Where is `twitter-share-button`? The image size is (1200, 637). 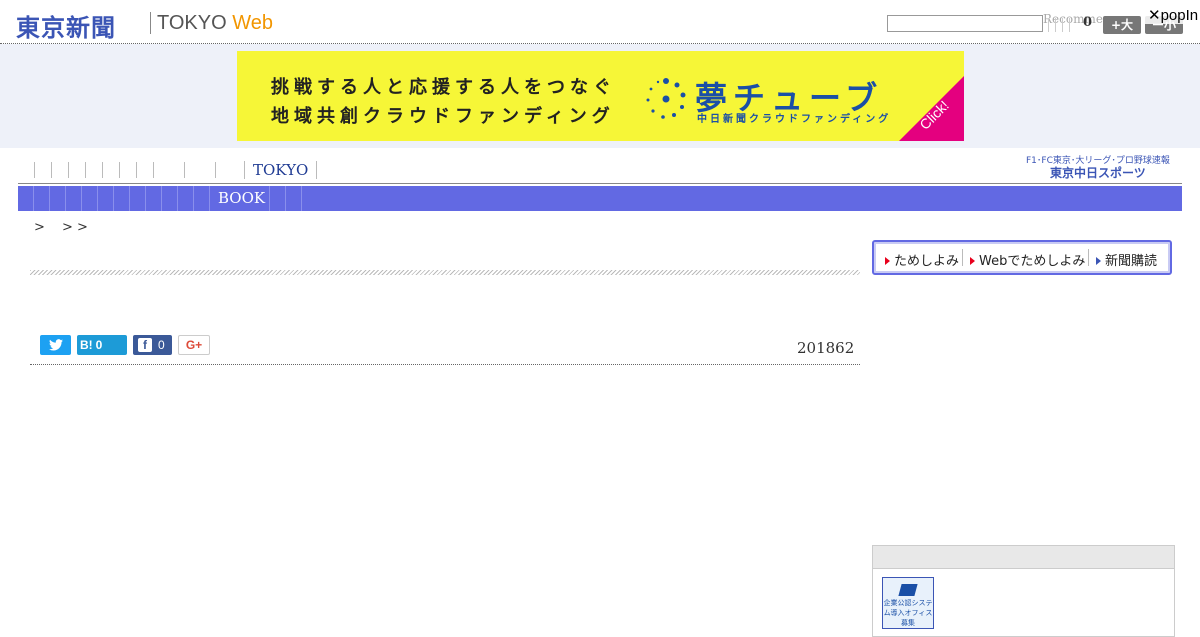
twitter-share-button is located at coordinates (55, 345).